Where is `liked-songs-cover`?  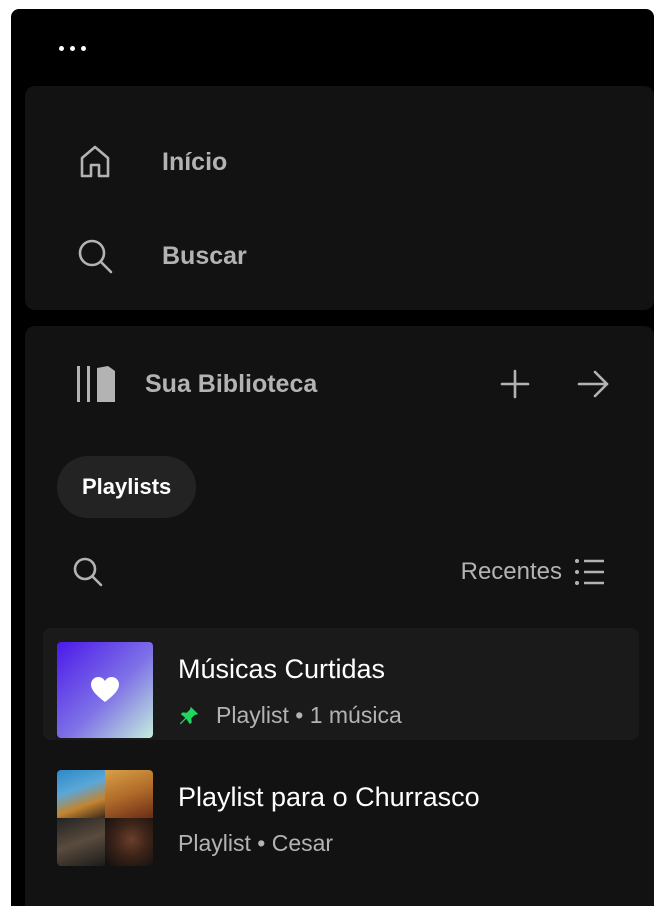 liked-songs-cover is located at coordinates (105, 690).